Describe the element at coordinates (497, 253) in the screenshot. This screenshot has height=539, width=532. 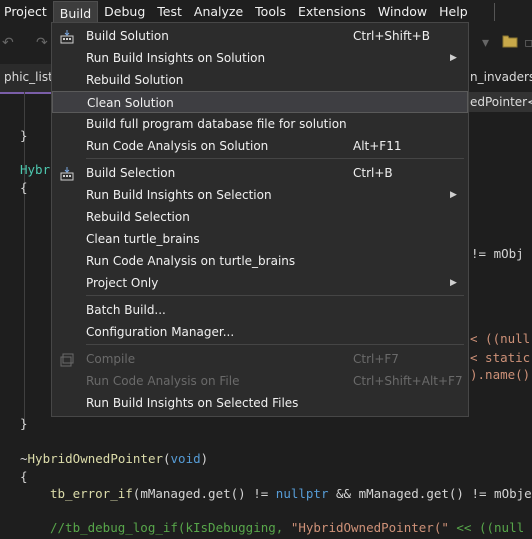
I see `code-line: != mObj` at that location.